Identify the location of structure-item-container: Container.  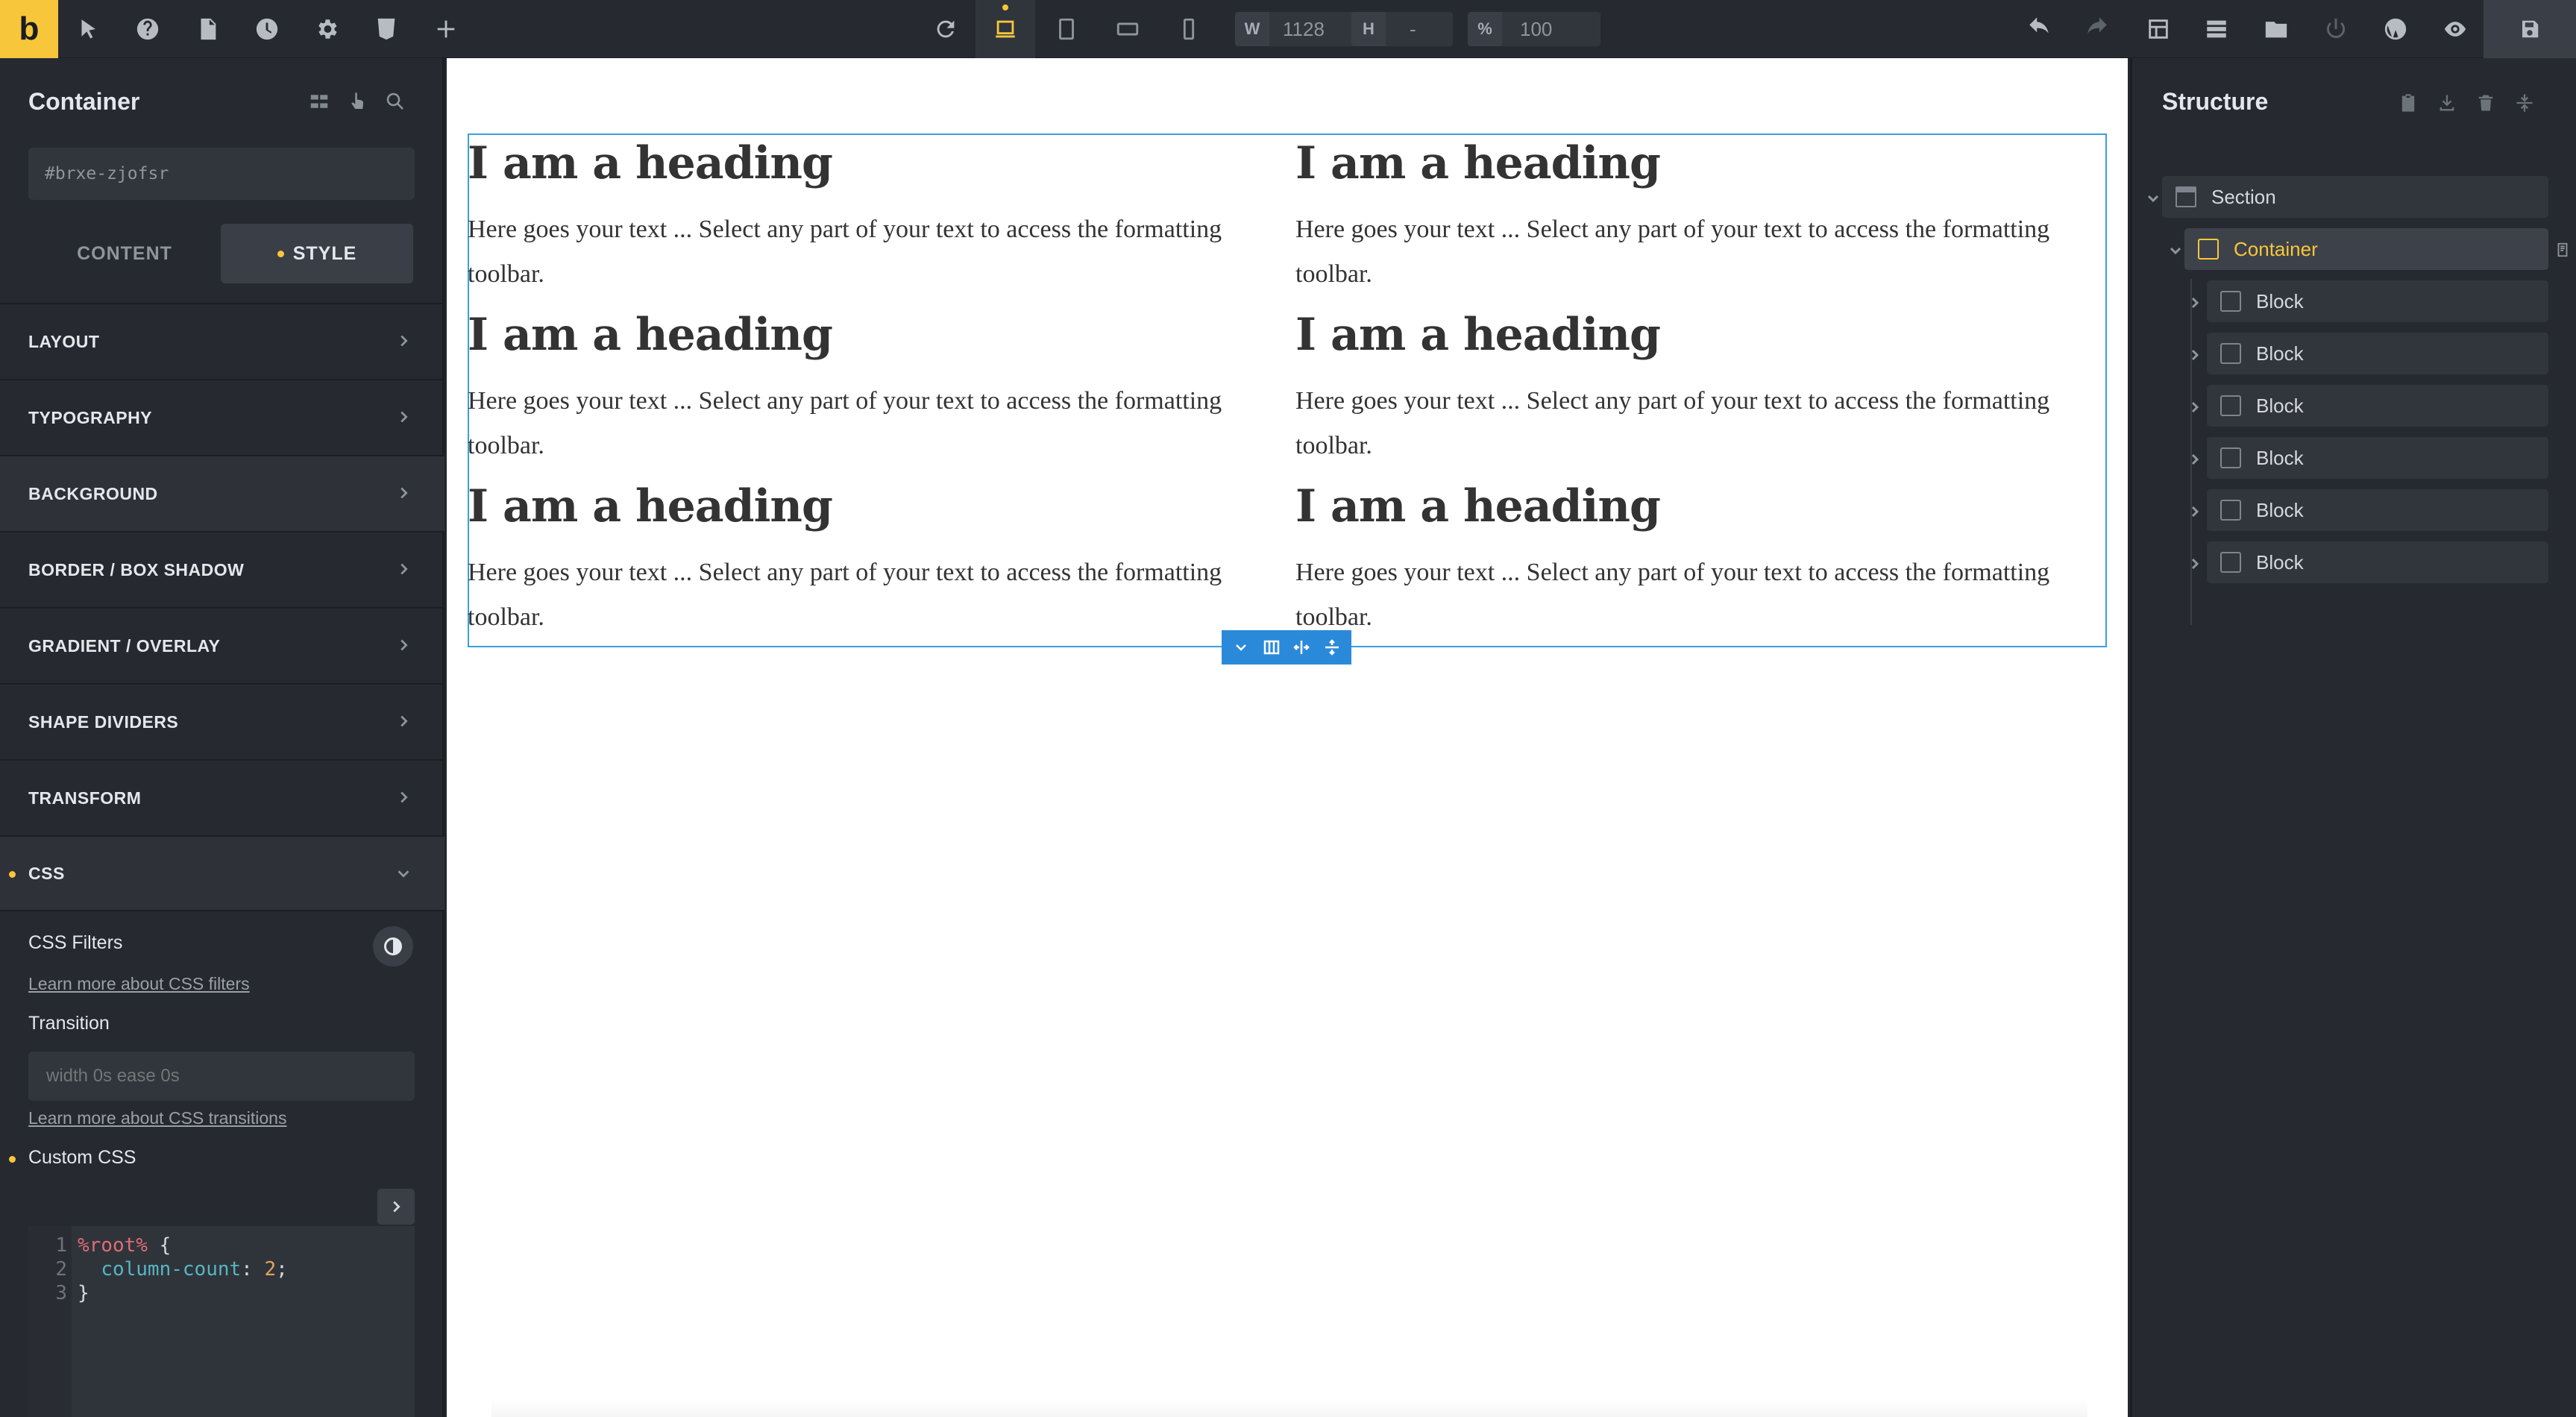
(2366, 249).